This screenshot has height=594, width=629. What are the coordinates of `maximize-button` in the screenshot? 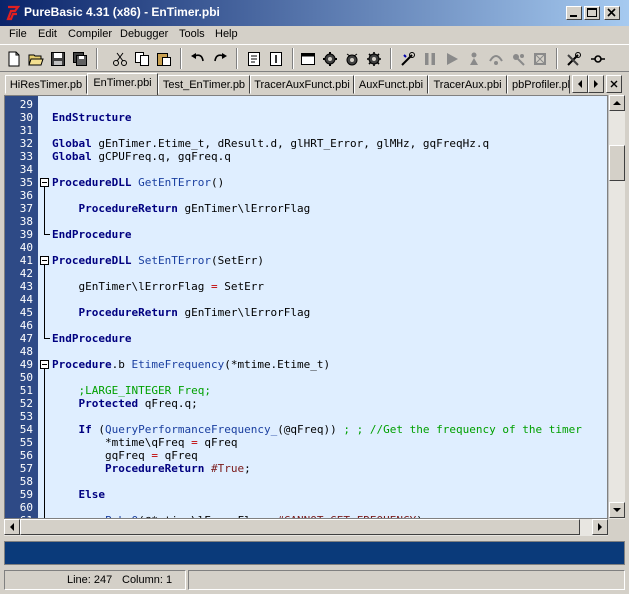 It's located at (592, 13).